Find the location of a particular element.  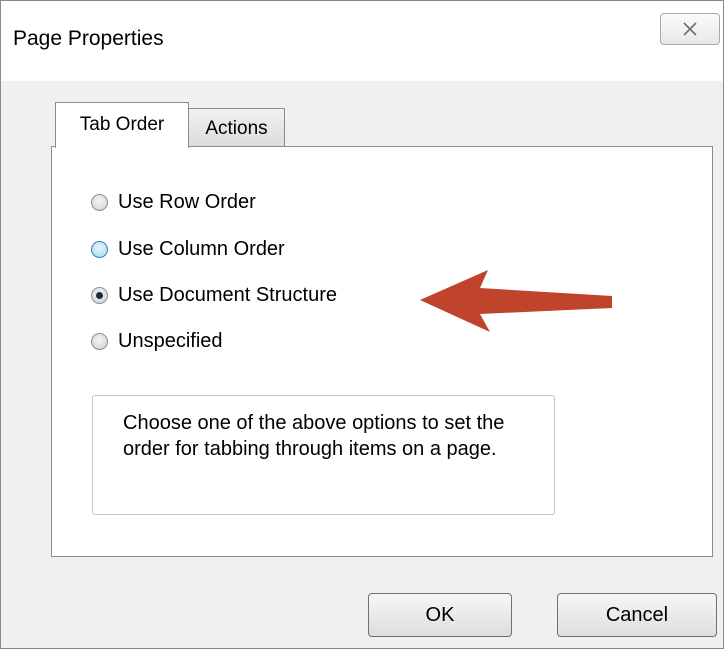

radio-label: Use Row Order is located at coordinates (187, 201).